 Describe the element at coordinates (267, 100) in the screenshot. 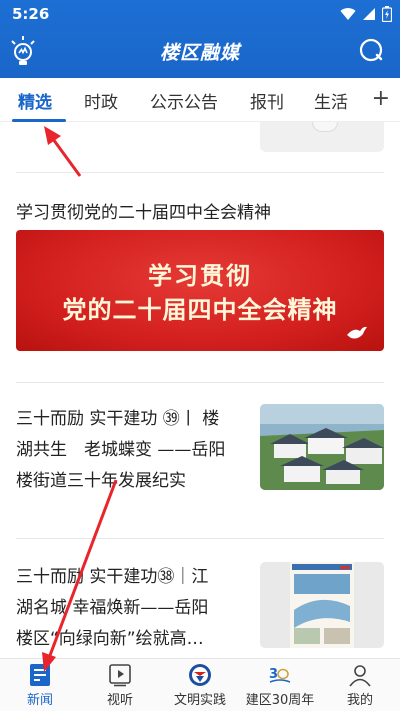

I see `tab-newspaper: 报刊` at that location.